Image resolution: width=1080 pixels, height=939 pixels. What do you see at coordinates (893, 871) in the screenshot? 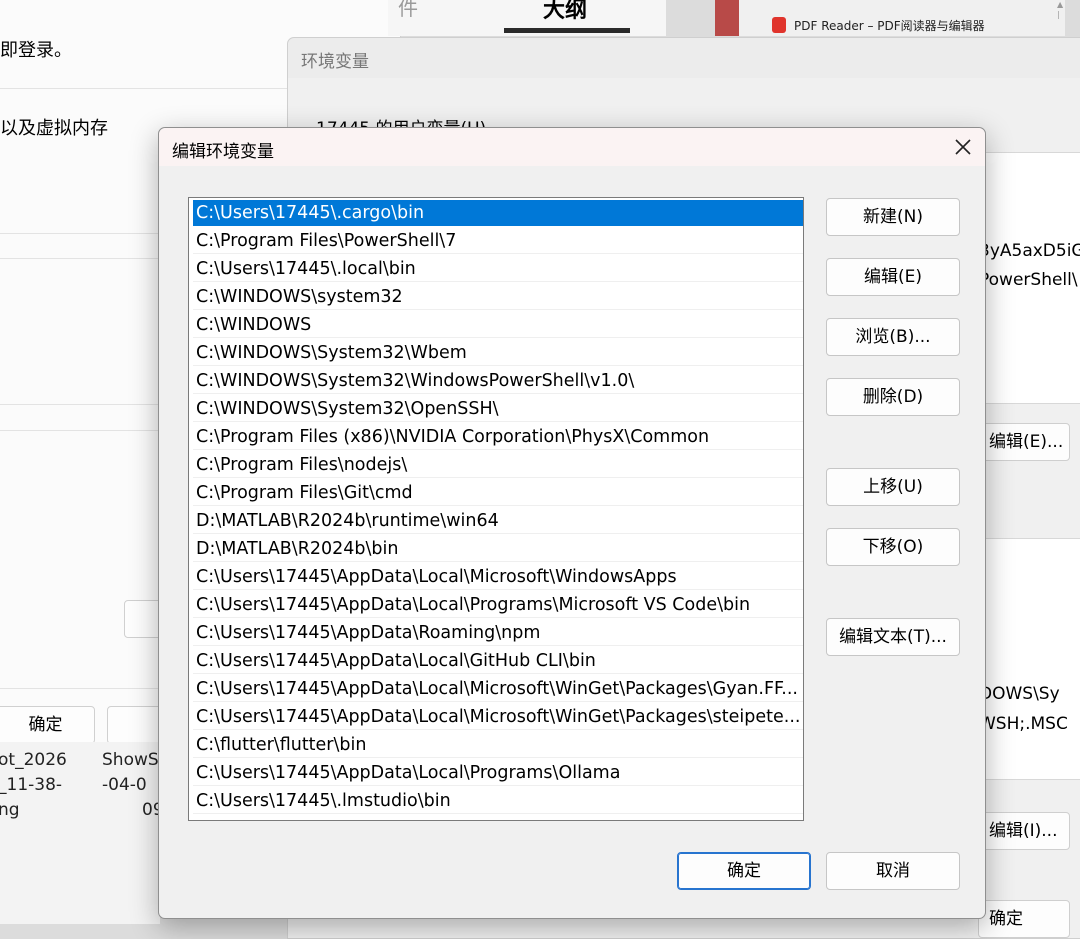
I see `cancel-button: 取消` at bounding box center [893, 871].